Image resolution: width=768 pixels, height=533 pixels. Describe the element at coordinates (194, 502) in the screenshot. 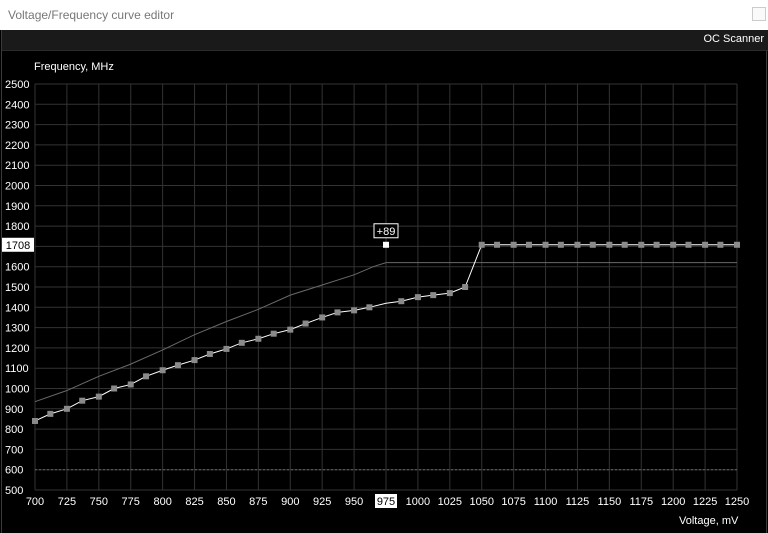

I see `x-tick-label: 825` at that location.